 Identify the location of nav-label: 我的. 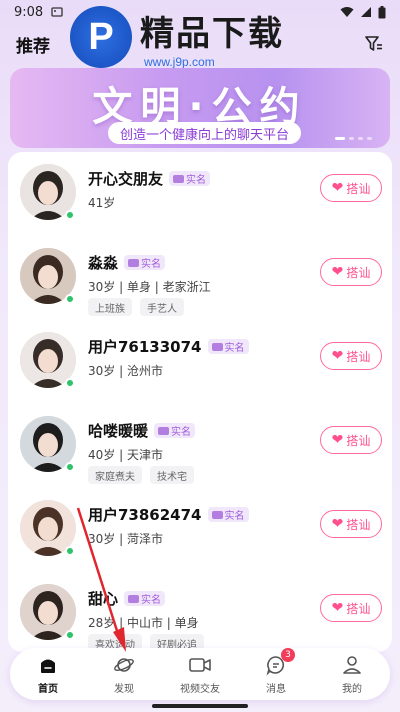
(352, 689).